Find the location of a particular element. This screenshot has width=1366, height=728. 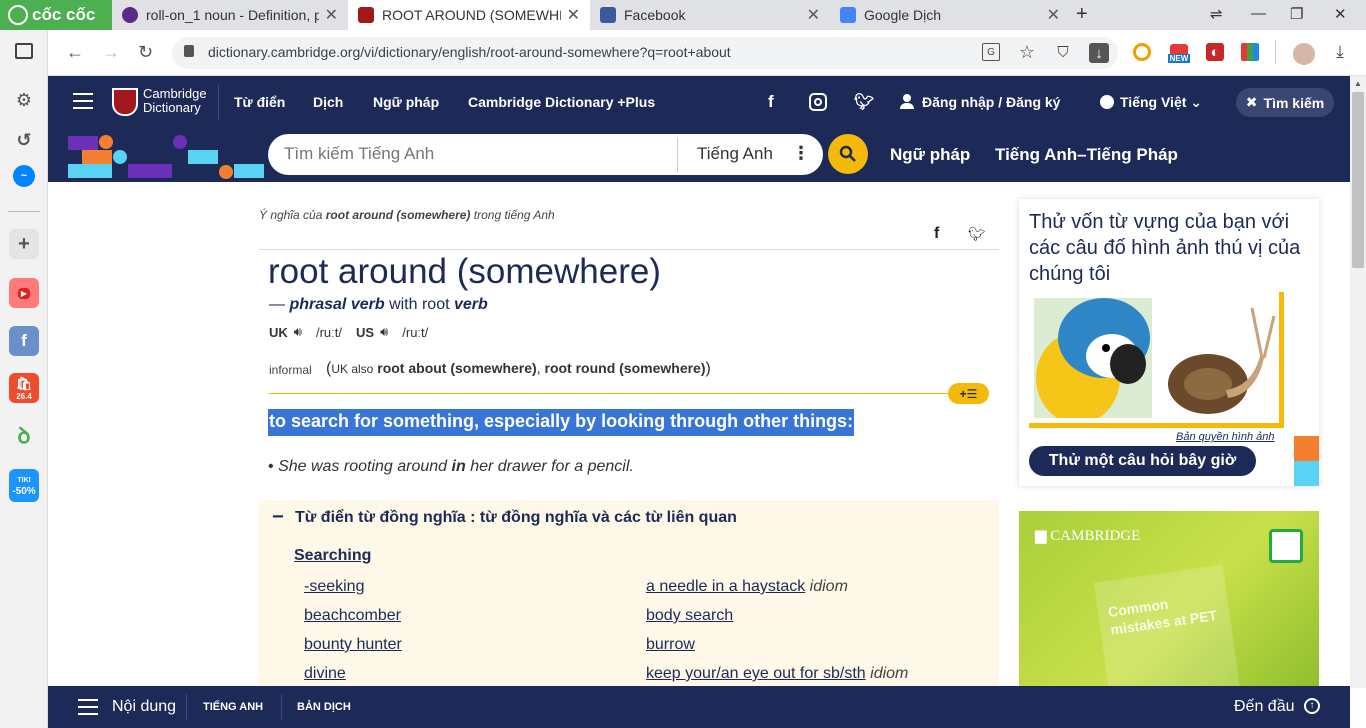

grammar-link: Ngữ pháp is located at coordinates (930, 155).